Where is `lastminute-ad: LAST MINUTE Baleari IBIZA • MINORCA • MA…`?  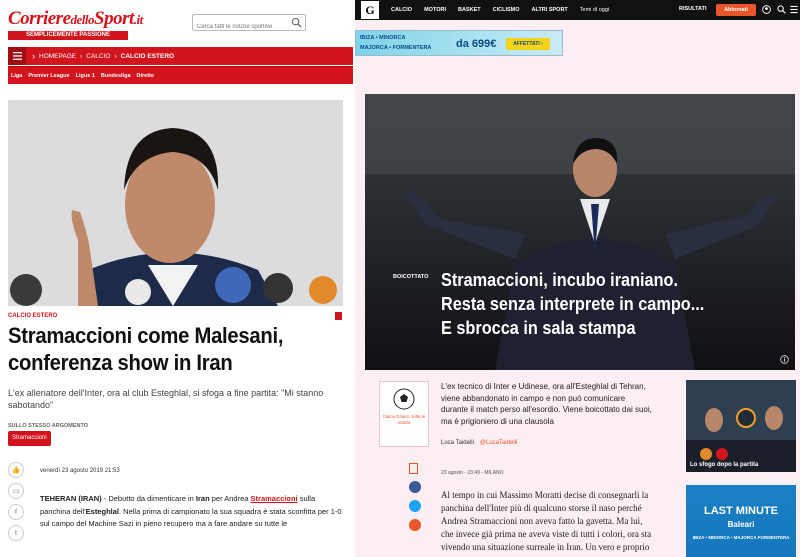 lastminute-ad: LAST MINUTE Baleari IBIZA • MINORCA • MA… is located at coordinates (741, 521).